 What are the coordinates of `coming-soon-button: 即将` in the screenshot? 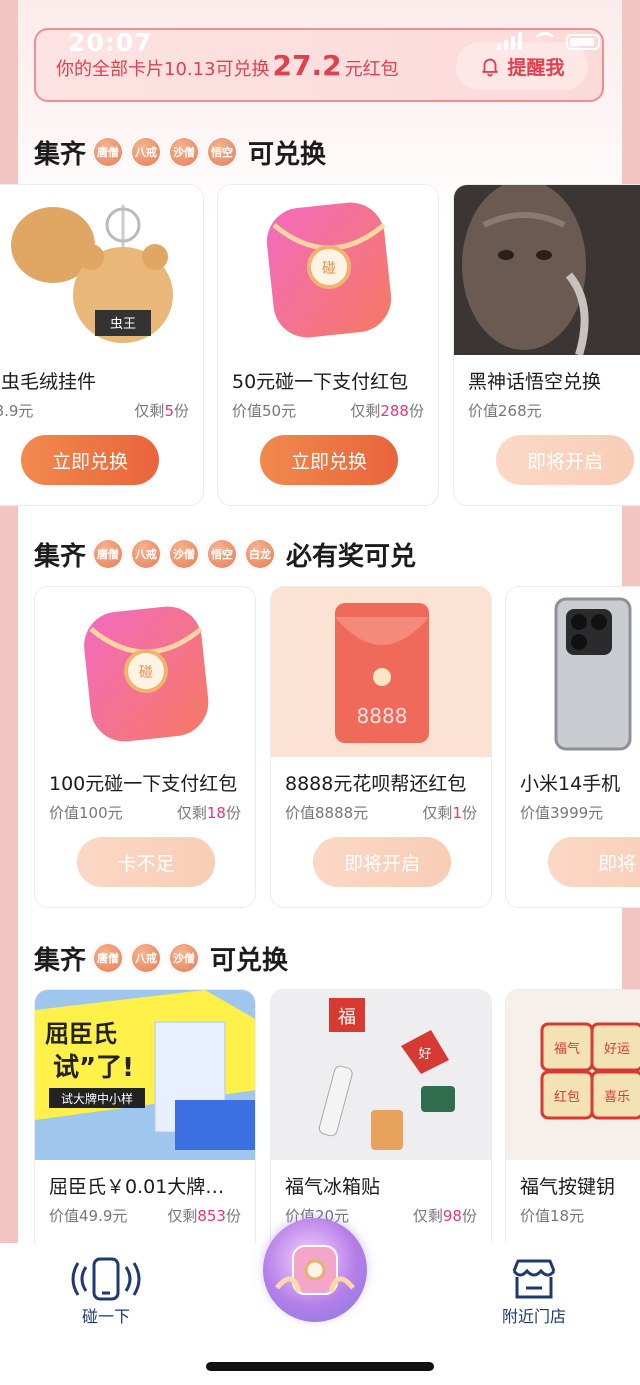 It's located at (594, 862).